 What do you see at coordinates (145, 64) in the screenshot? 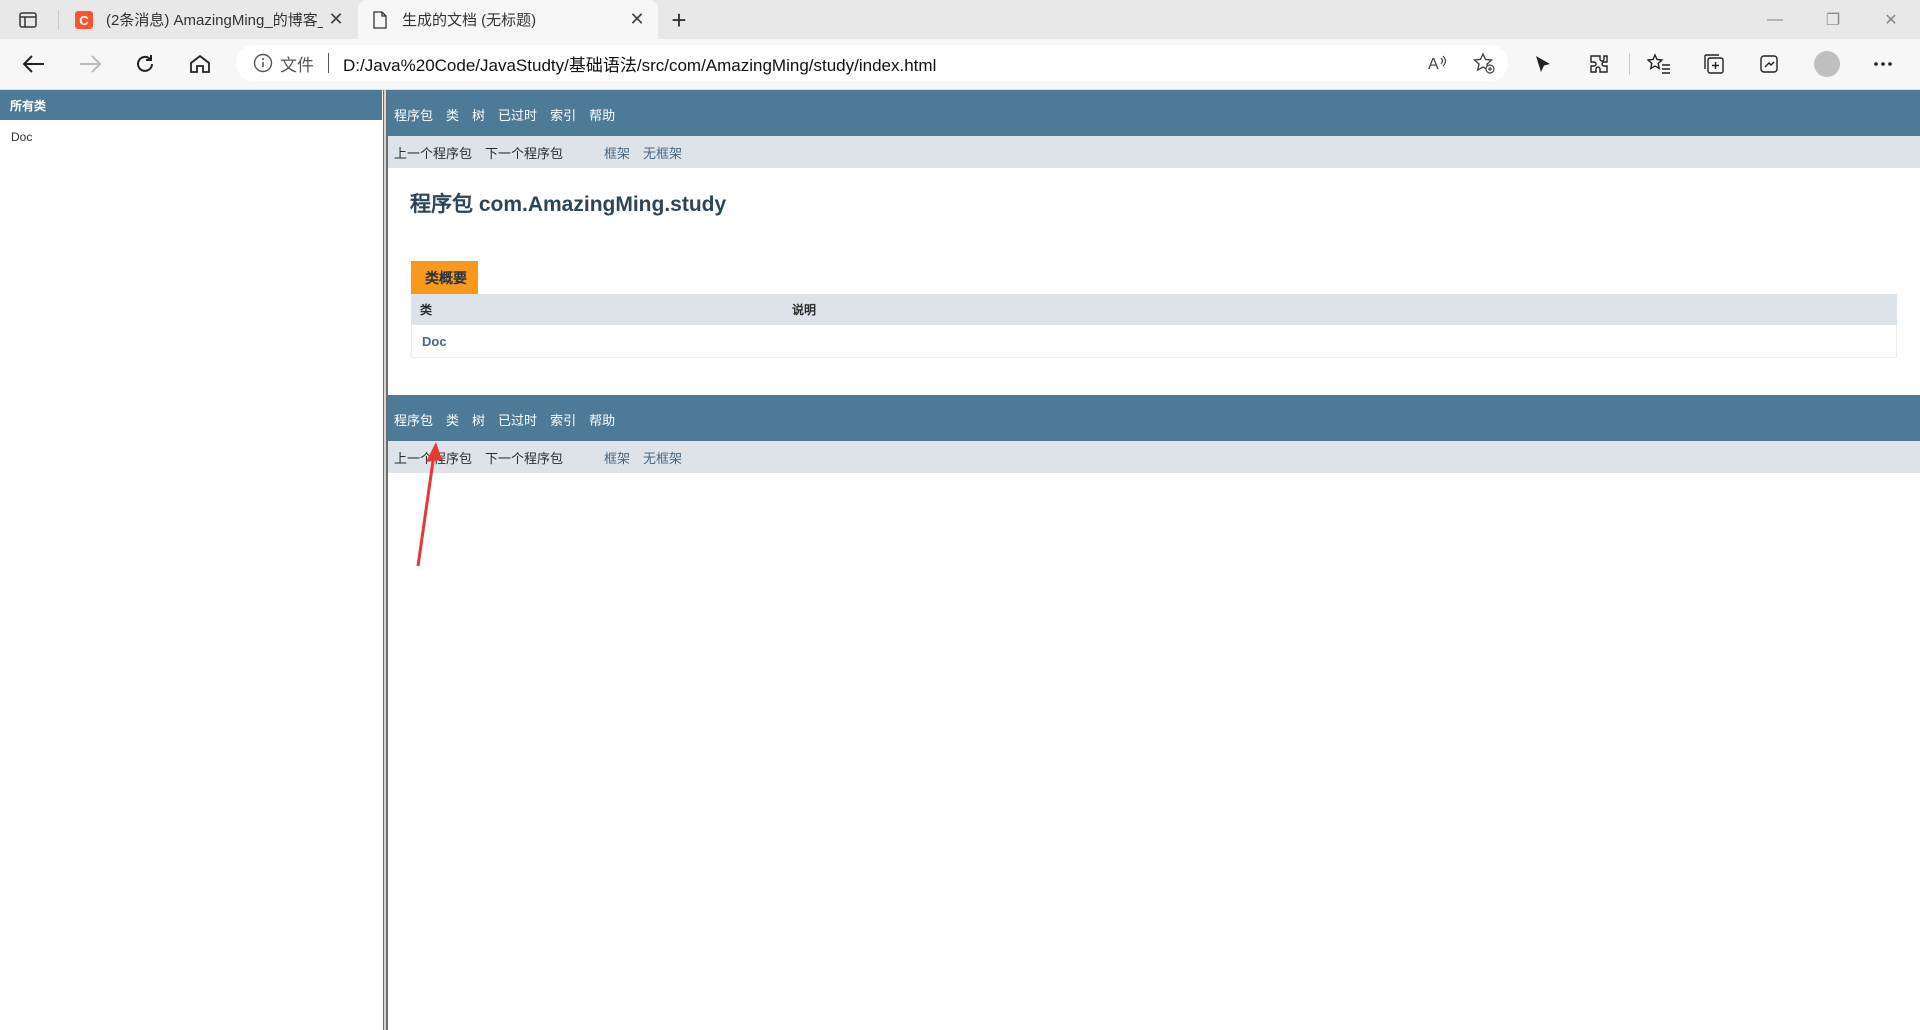
I see `refresh-icon` at bounding box center [145, 64].